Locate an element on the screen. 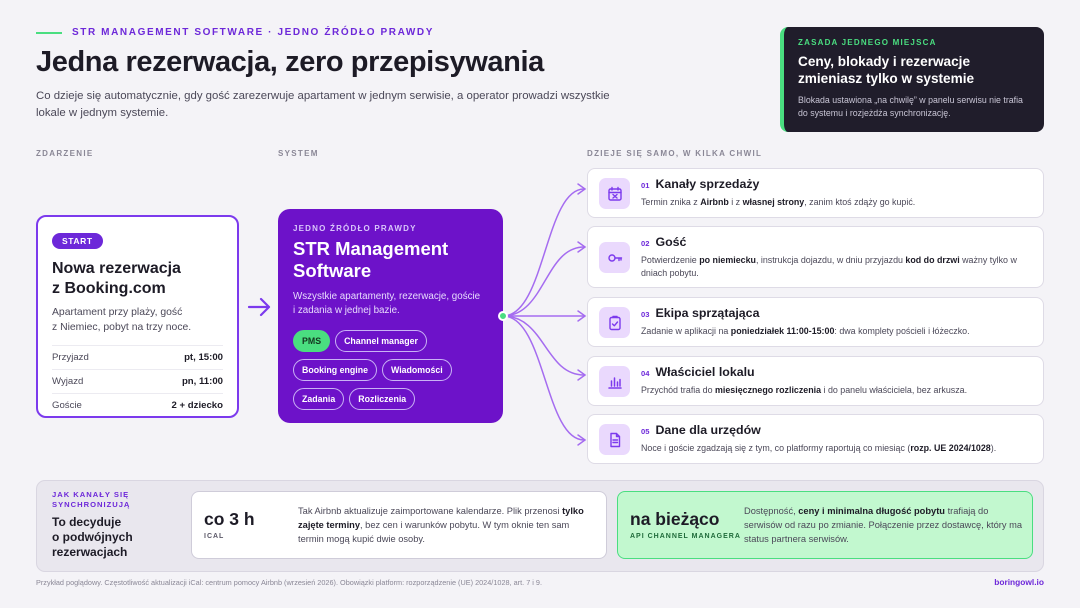  chip-pms: PMS is located at coordinates (312, 341).